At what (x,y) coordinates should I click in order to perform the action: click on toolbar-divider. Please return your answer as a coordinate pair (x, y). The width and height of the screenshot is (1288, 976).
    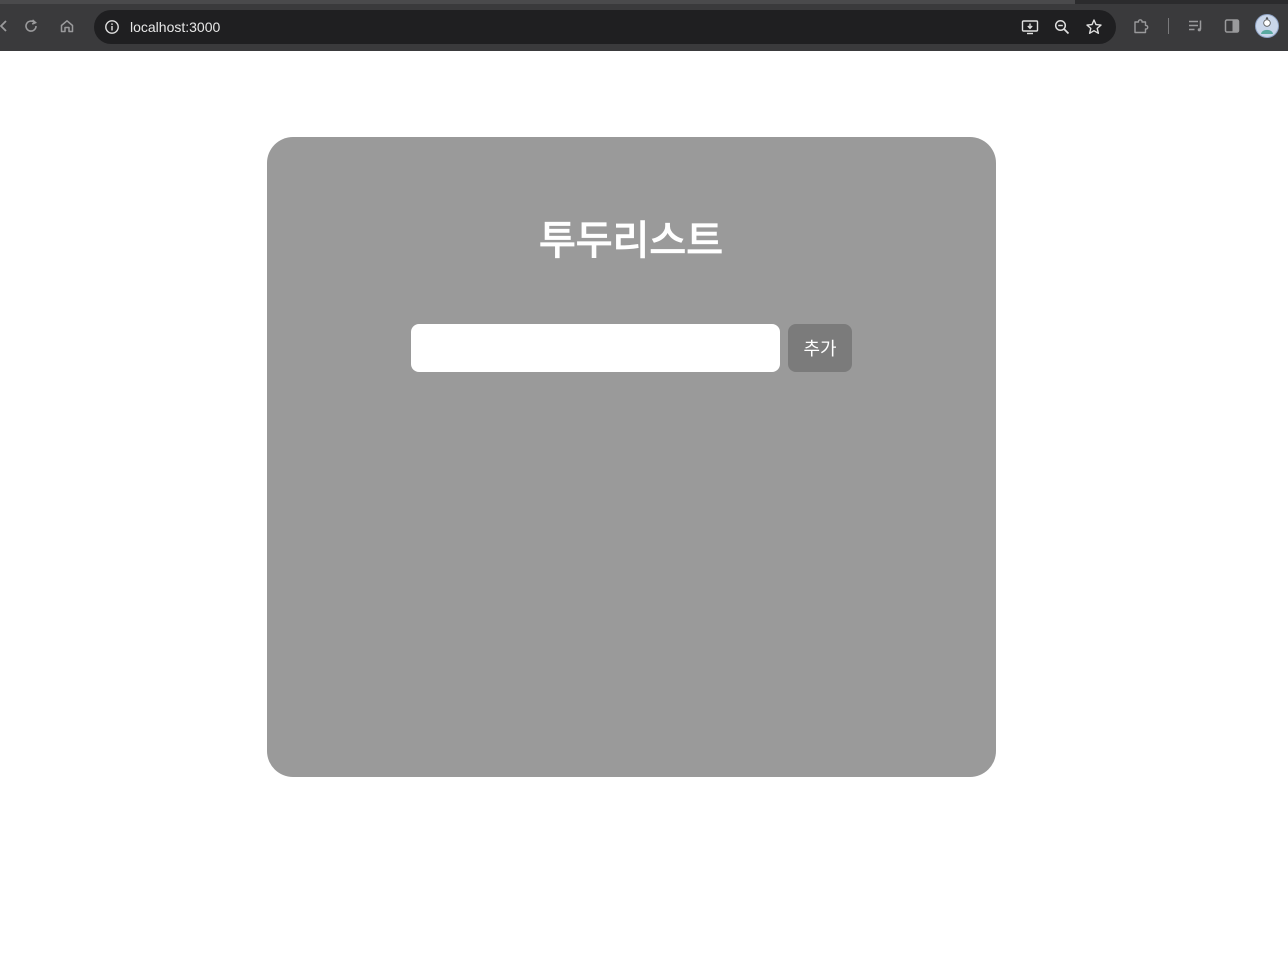
    Looking at the image, I should click on (1168, 26).